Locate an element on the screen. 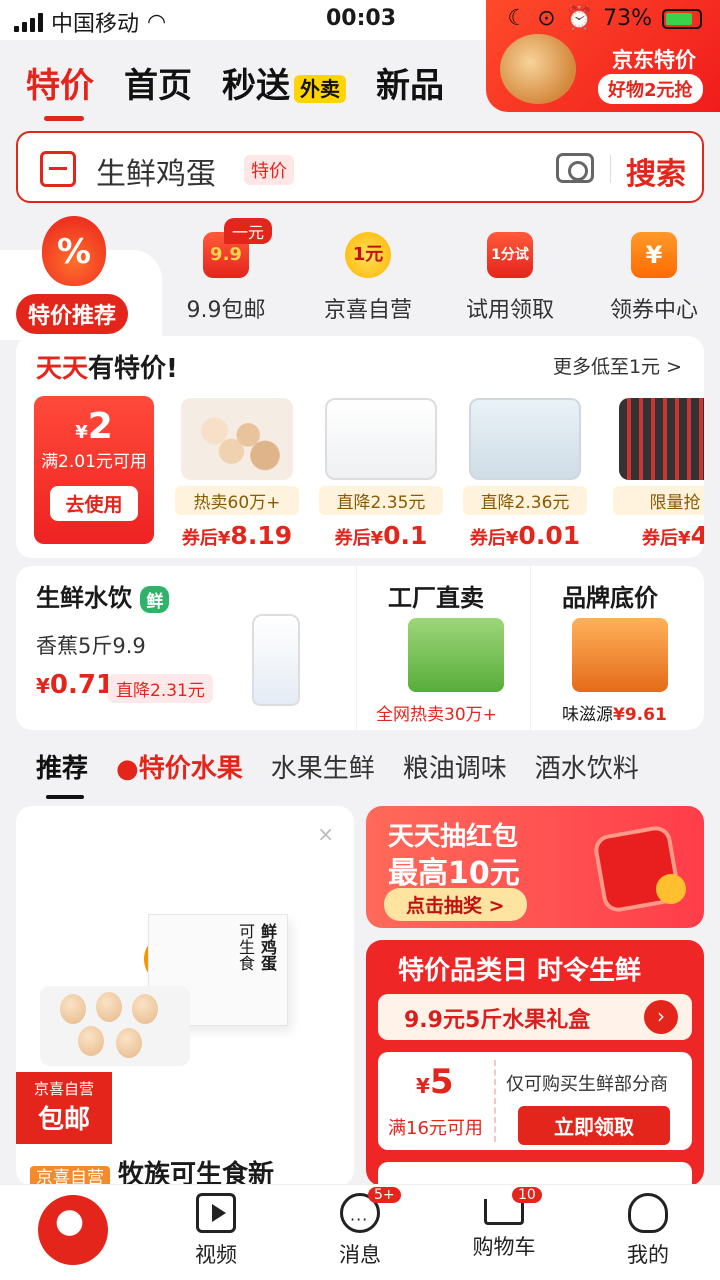 The width and height of the screenshot is (720, 1280). feed-tabs: 推荐 ●特价水果 水果生鲜 粮油调味 酒水饮料 is located at coordinates (337, 773).